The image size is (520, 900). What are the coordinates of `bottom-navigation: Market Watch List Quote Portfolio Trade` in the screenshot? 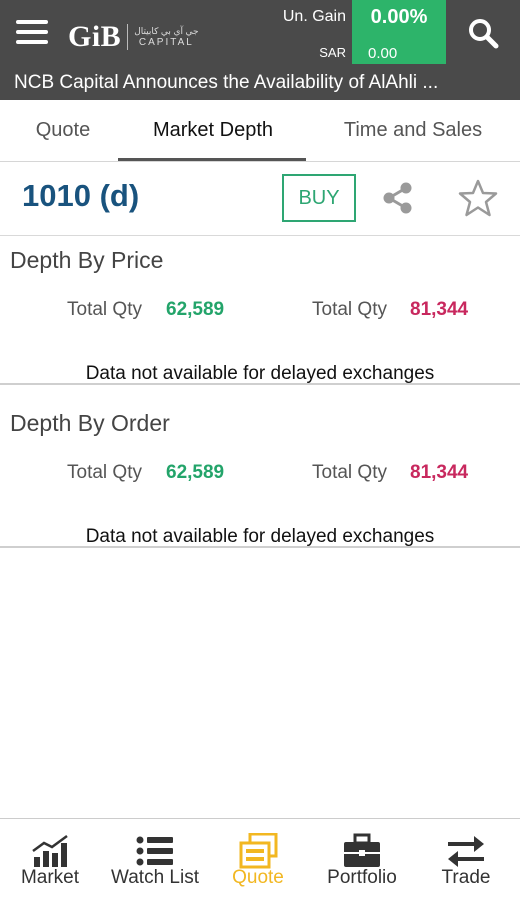 It's located at (260, 859).